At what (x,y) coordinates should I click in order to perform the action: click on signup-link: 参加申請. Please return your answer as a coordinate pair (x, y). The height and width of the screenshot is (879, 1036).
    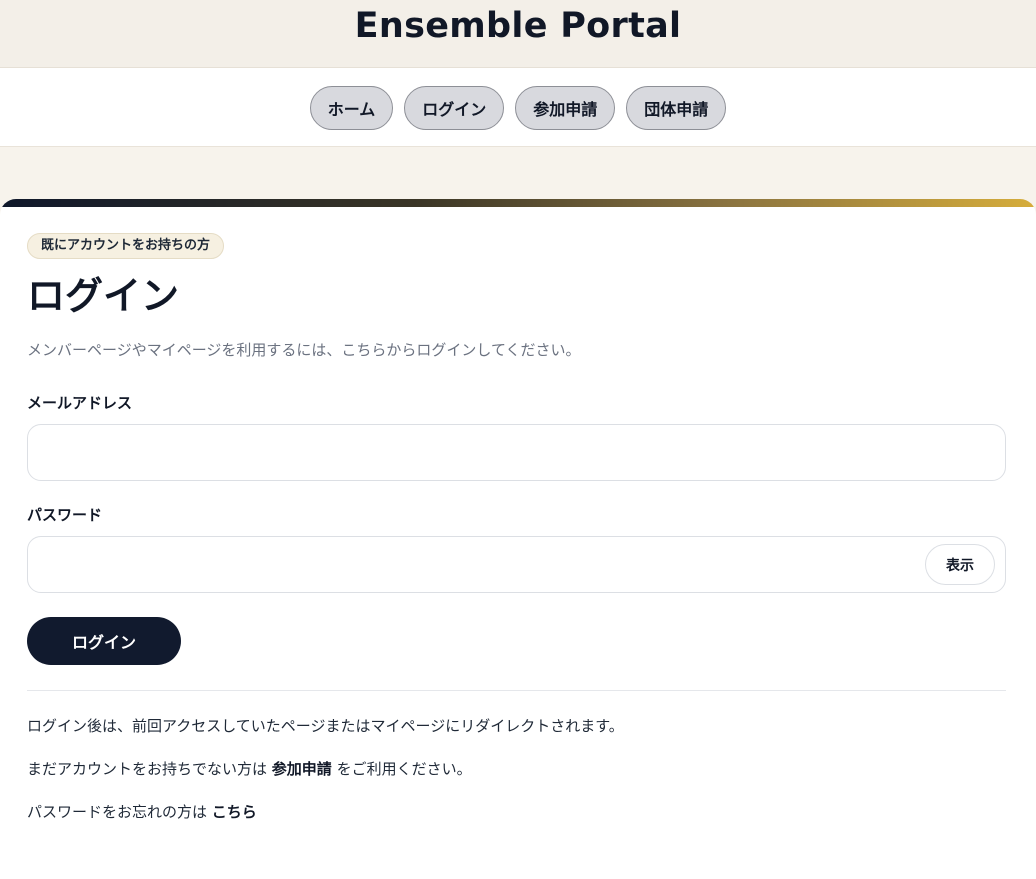
    Looking at the image, I should click on (302, 769).